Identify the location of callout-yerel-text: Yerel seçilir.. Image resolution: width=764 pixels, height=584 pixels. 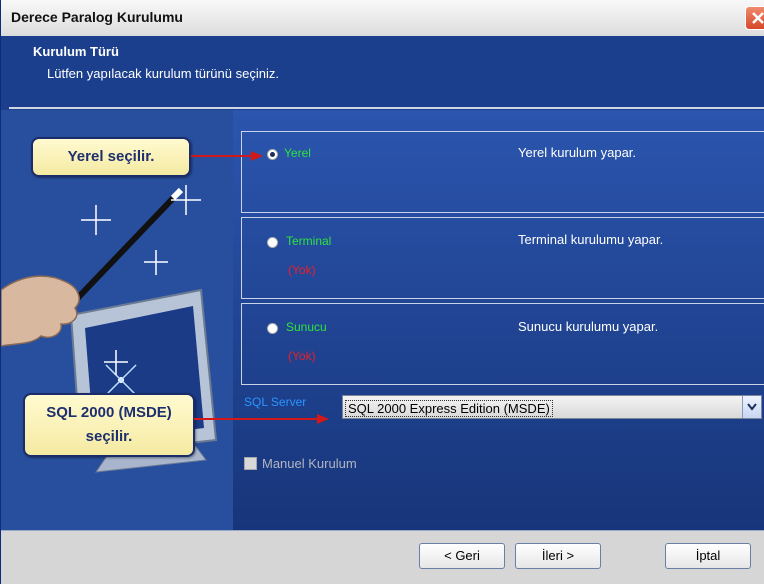
(111, 156).